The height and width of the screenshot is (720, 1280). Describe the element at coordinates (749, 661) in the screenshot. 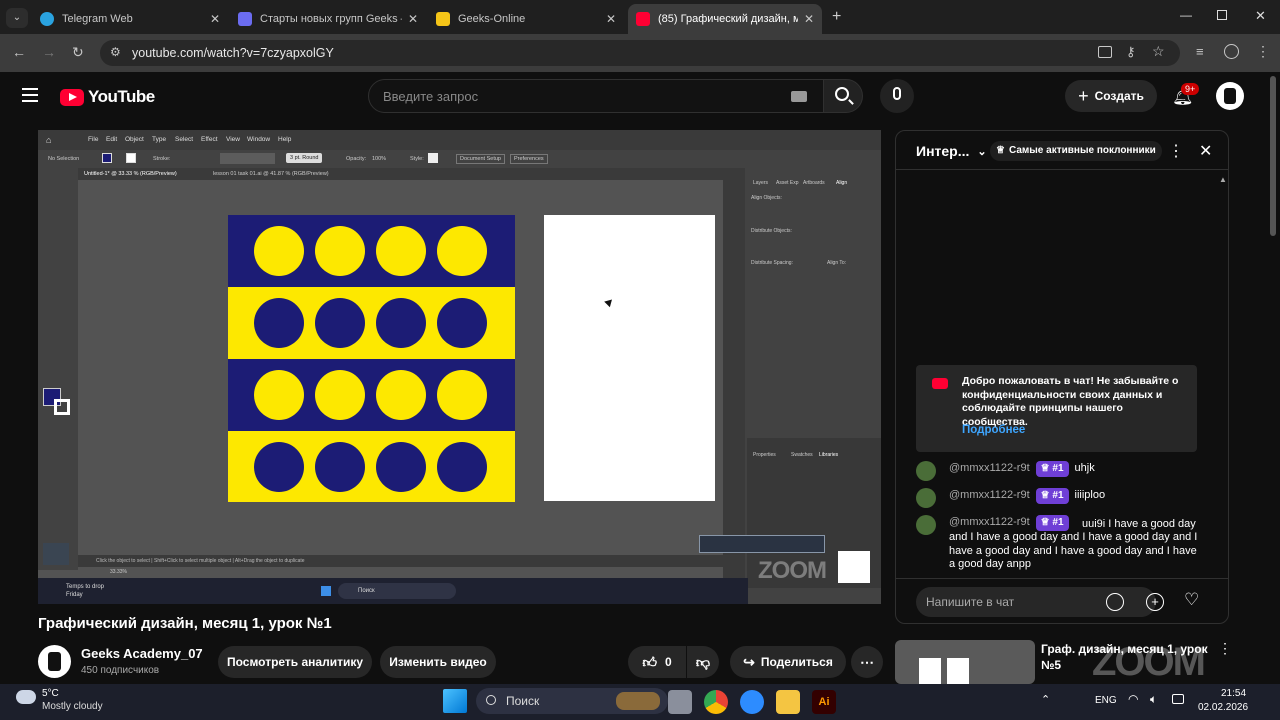

I see `share-icon: ↪` at that location.